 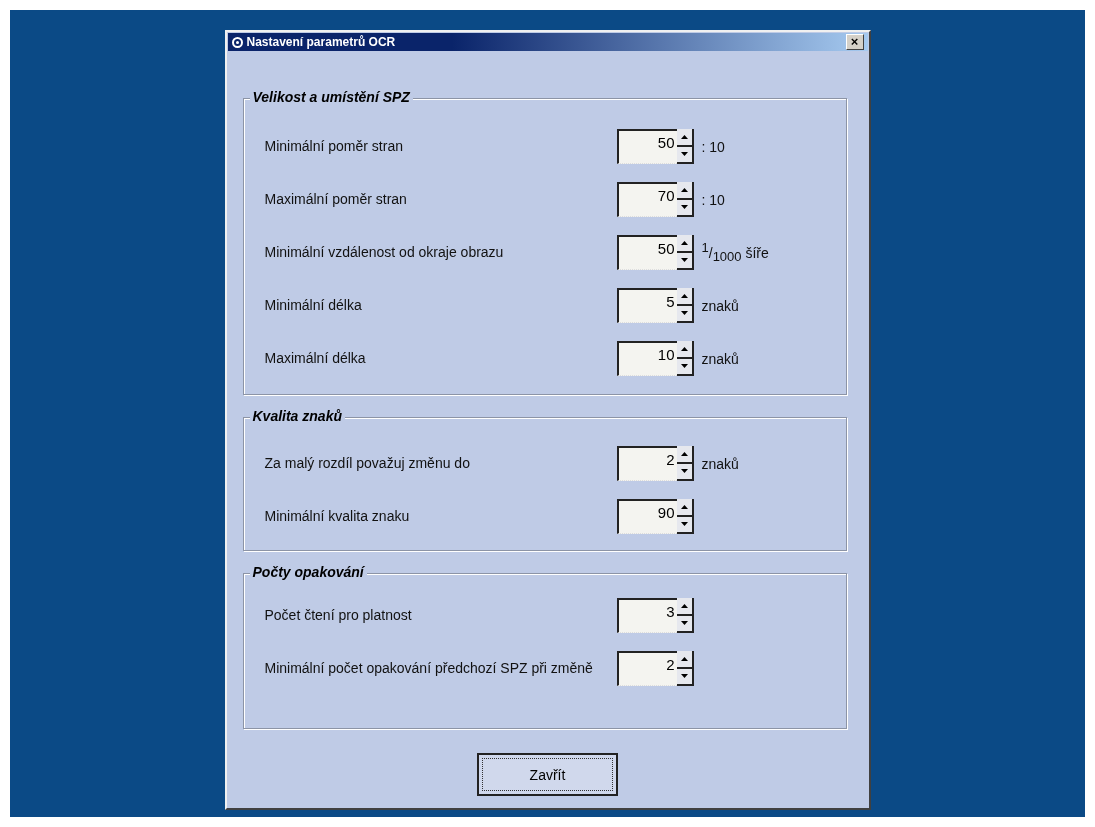 What do you see at coordinates (646, 516) in the screenshot?
I see `number-field: 90` at bounding box center [646, 516].